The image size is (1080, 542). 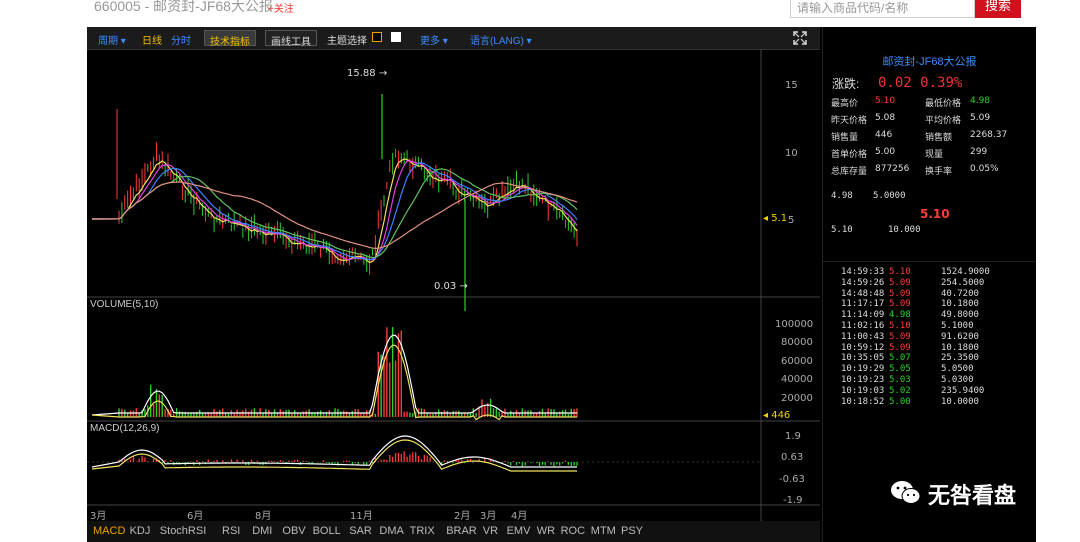 I want to click on tech-indicators-button: 技术指标, so click(x=230, y=39).